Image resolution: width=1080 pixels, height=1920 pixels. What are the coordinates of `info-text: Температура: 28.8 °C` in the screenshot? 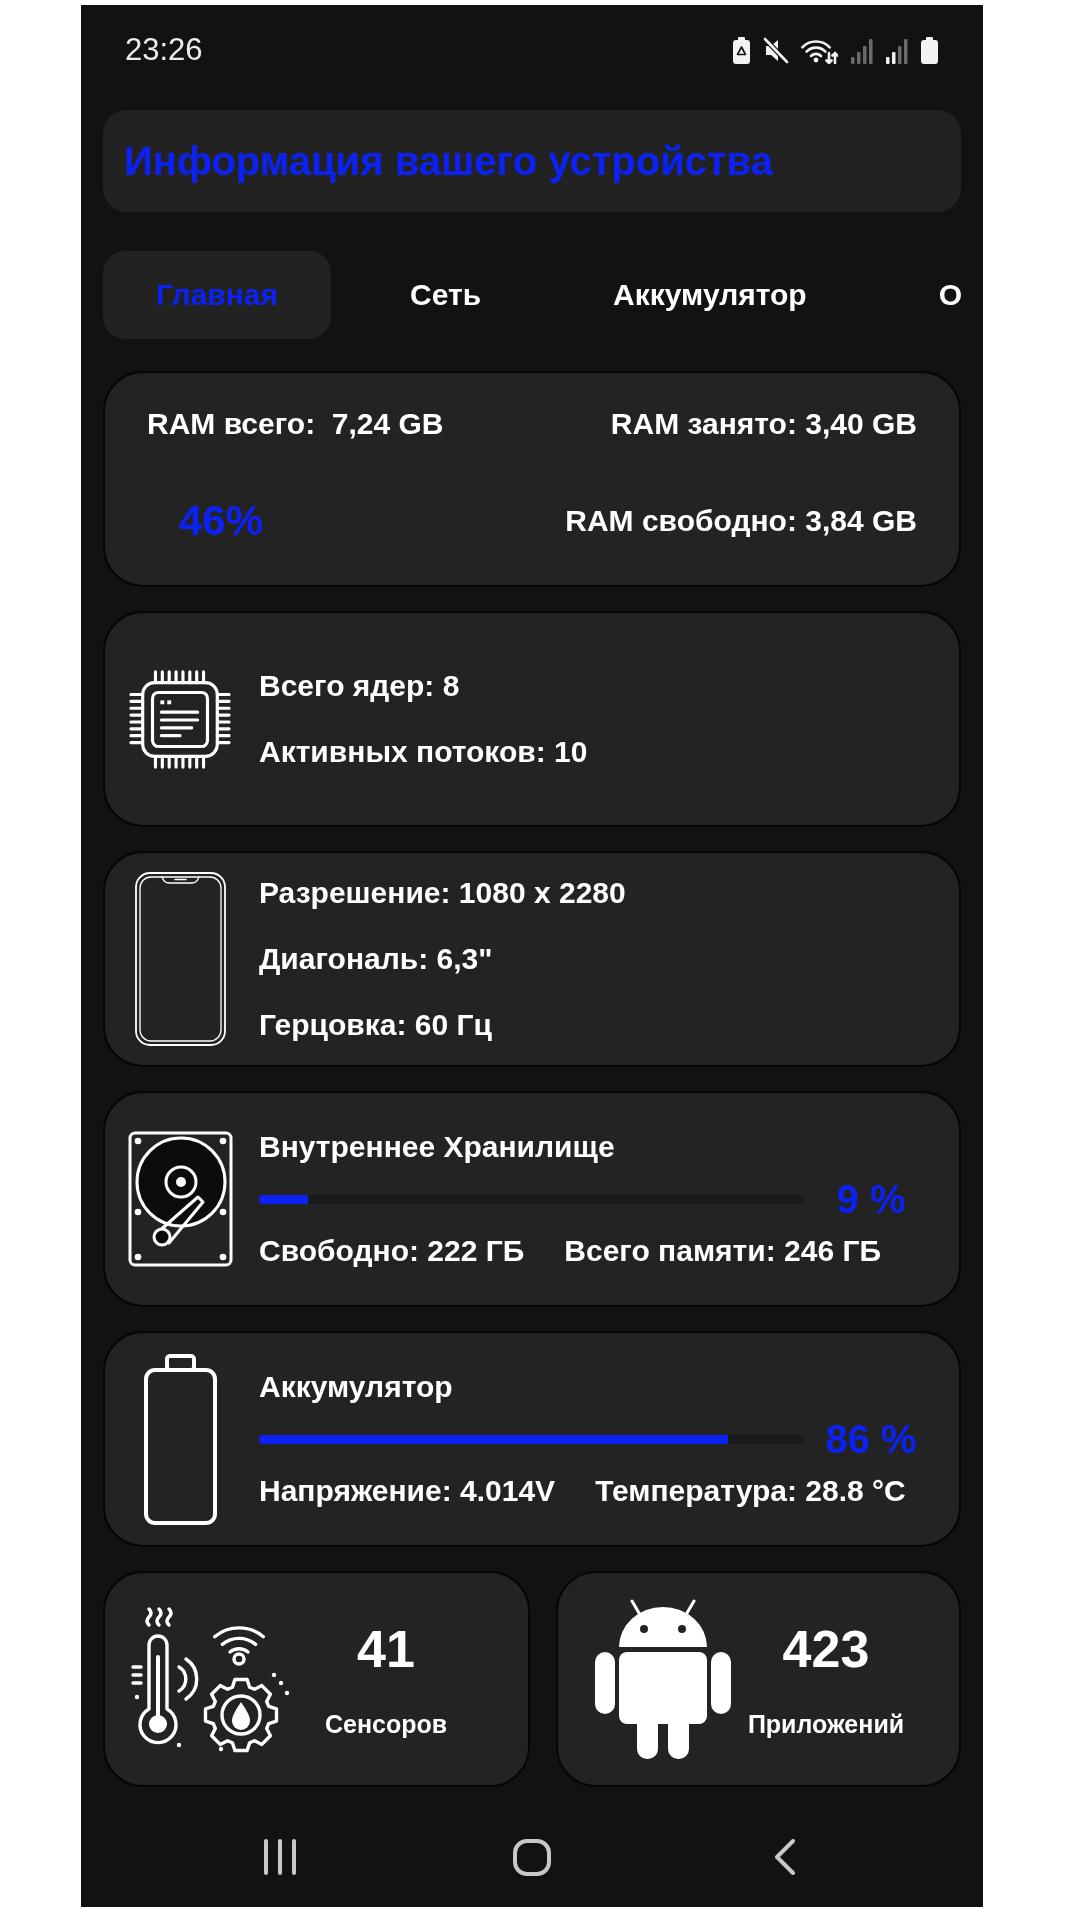 It's located at (750, 1491).